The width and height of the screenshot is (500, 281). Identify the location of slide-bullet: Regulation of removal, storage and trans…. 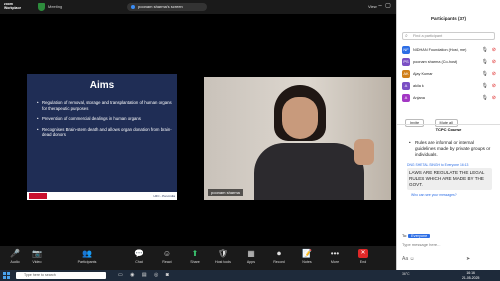
(105, 105).